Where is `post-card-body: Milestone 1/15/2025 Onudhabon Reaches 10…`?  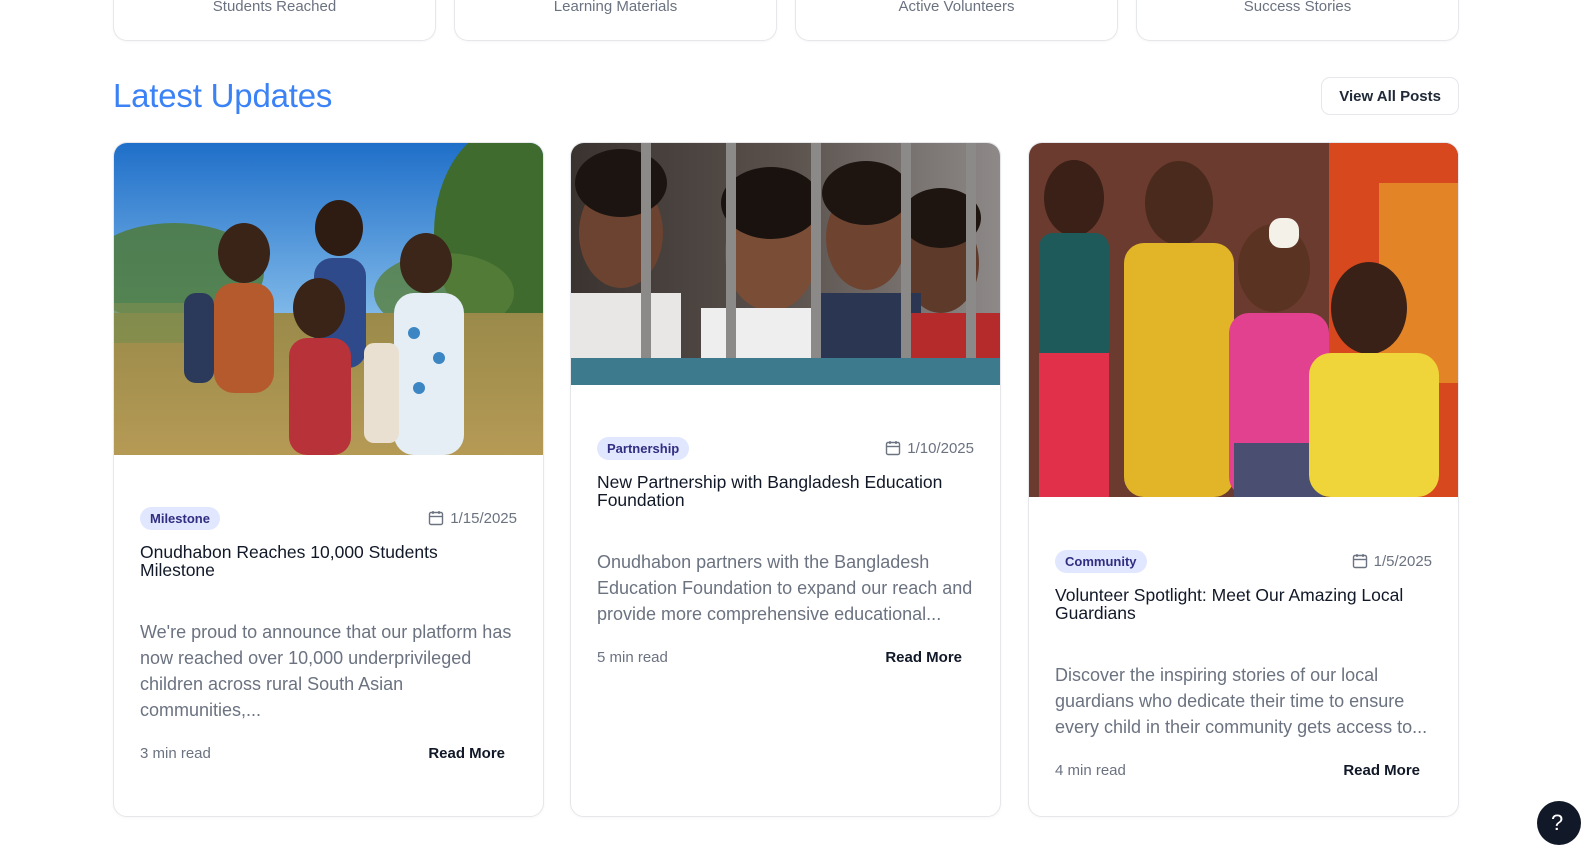
post-card-body: Milestone 1/15/2025 Onudhabon Reaches 10… is located at coordinates (328, 633).